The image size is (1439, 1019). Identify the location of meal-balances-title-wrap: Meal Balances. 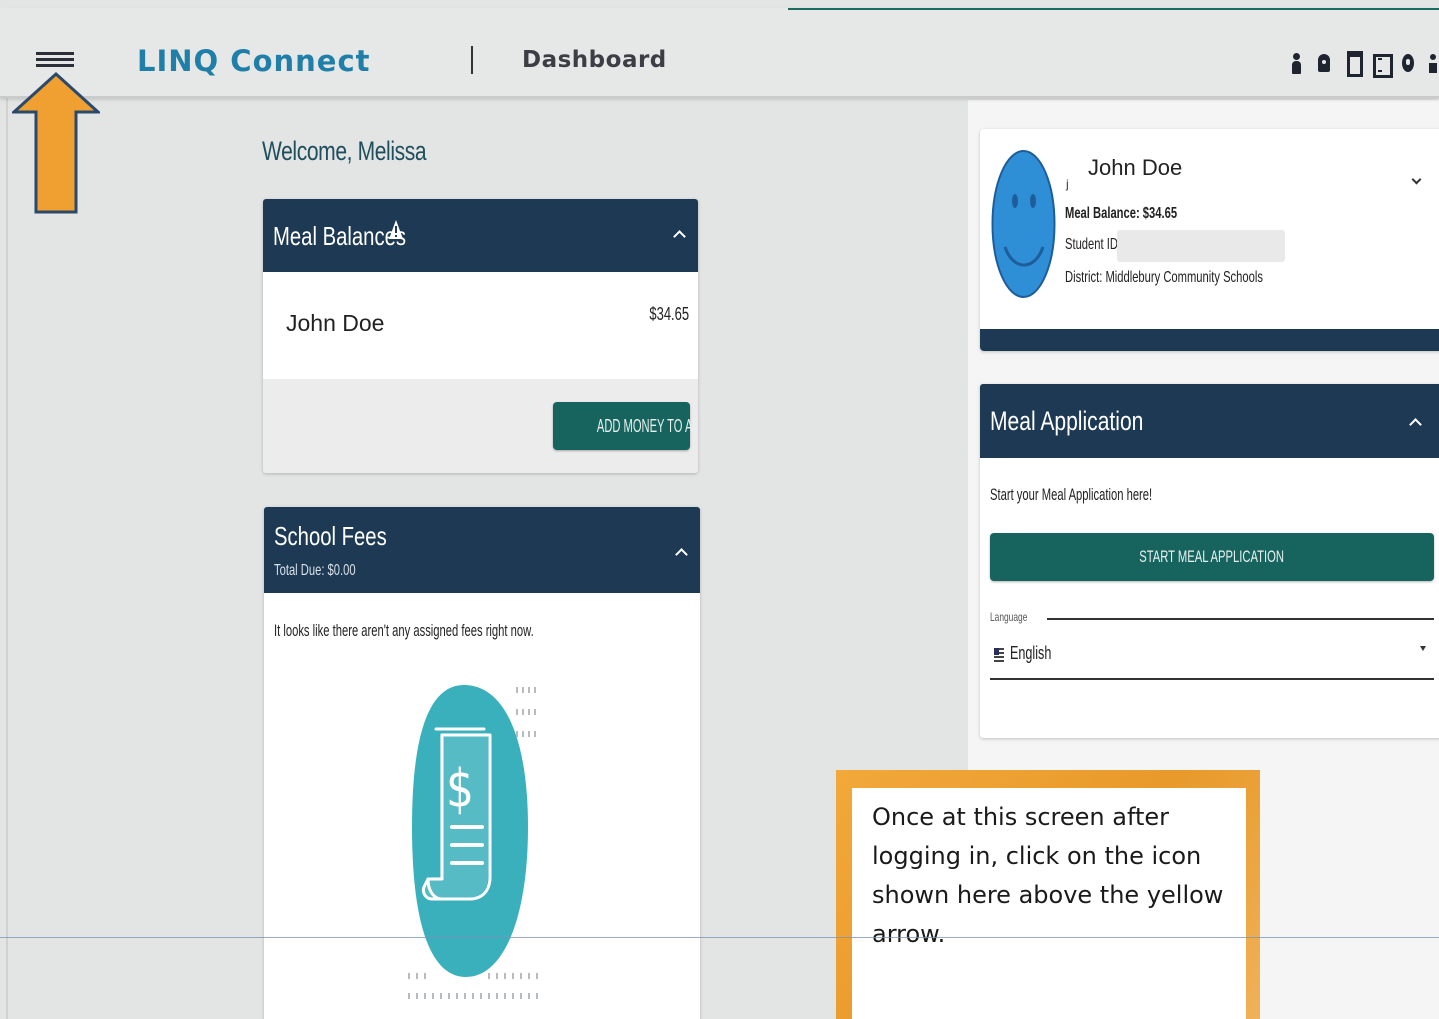
(358, 236).